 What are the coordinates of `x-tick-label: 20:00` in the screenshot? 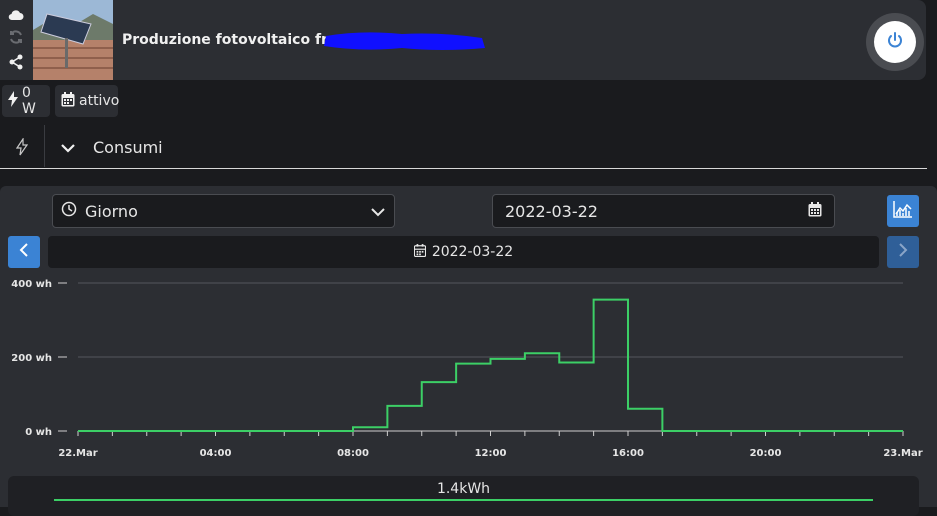 It's located at (766, 453).